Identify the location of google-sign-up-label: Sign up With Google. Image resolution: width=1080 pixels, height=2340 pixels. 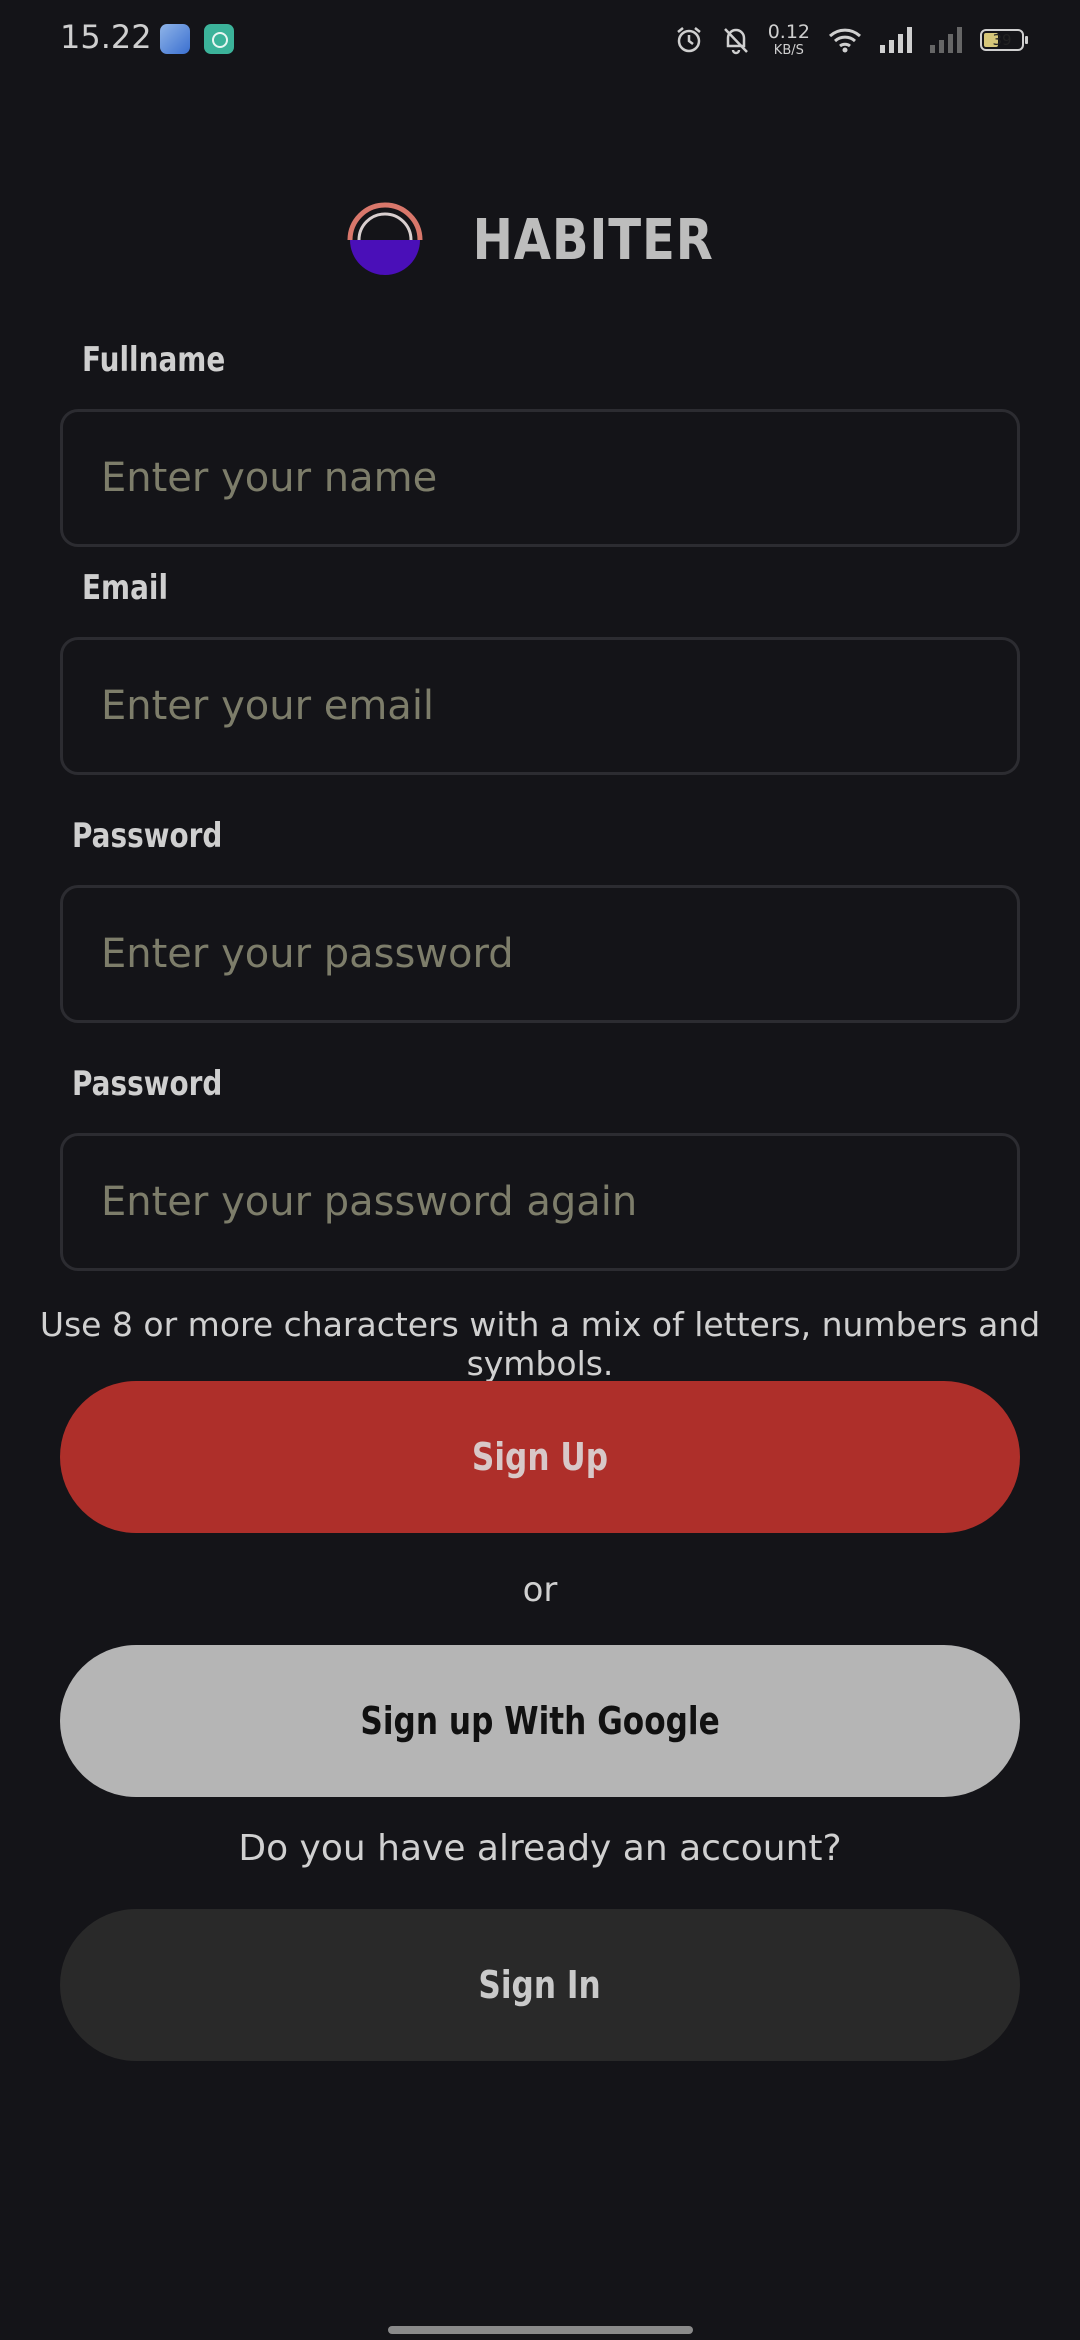
(540, 1721).